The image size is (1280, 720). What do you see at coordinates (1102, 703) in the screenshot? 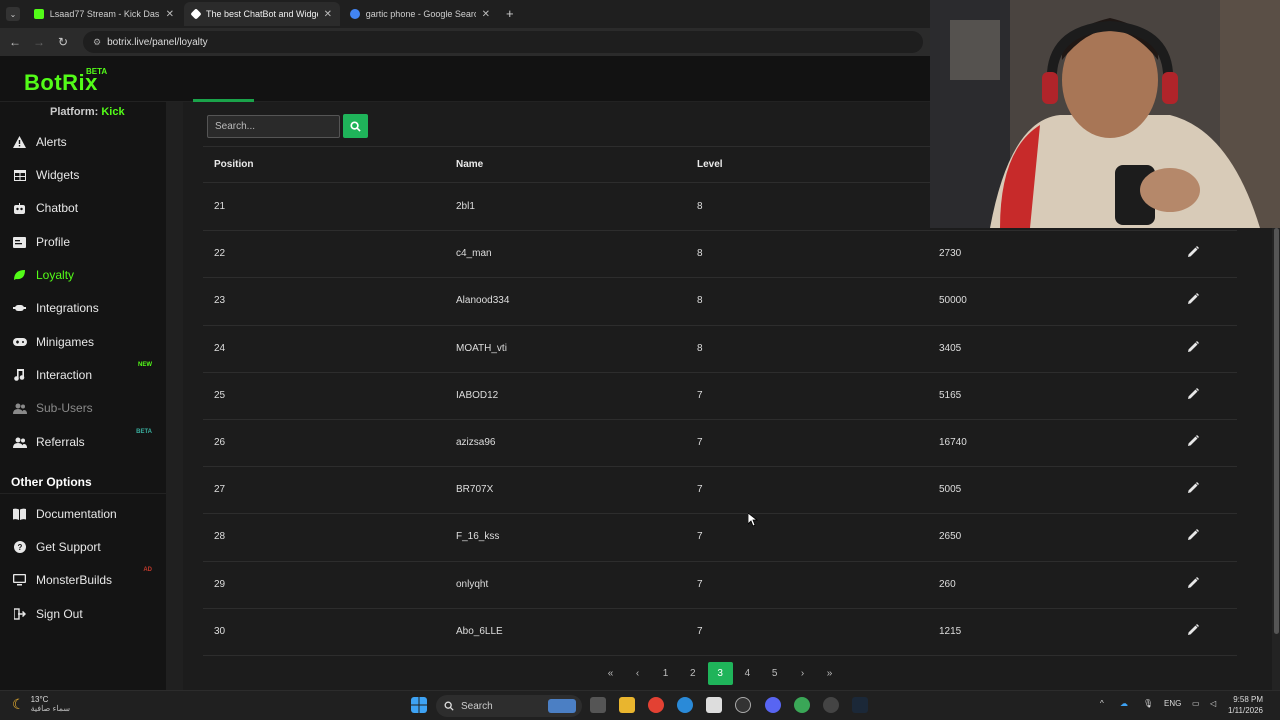
I see `tray-chevron-icon: ^` at bounding box center [1102, 703].